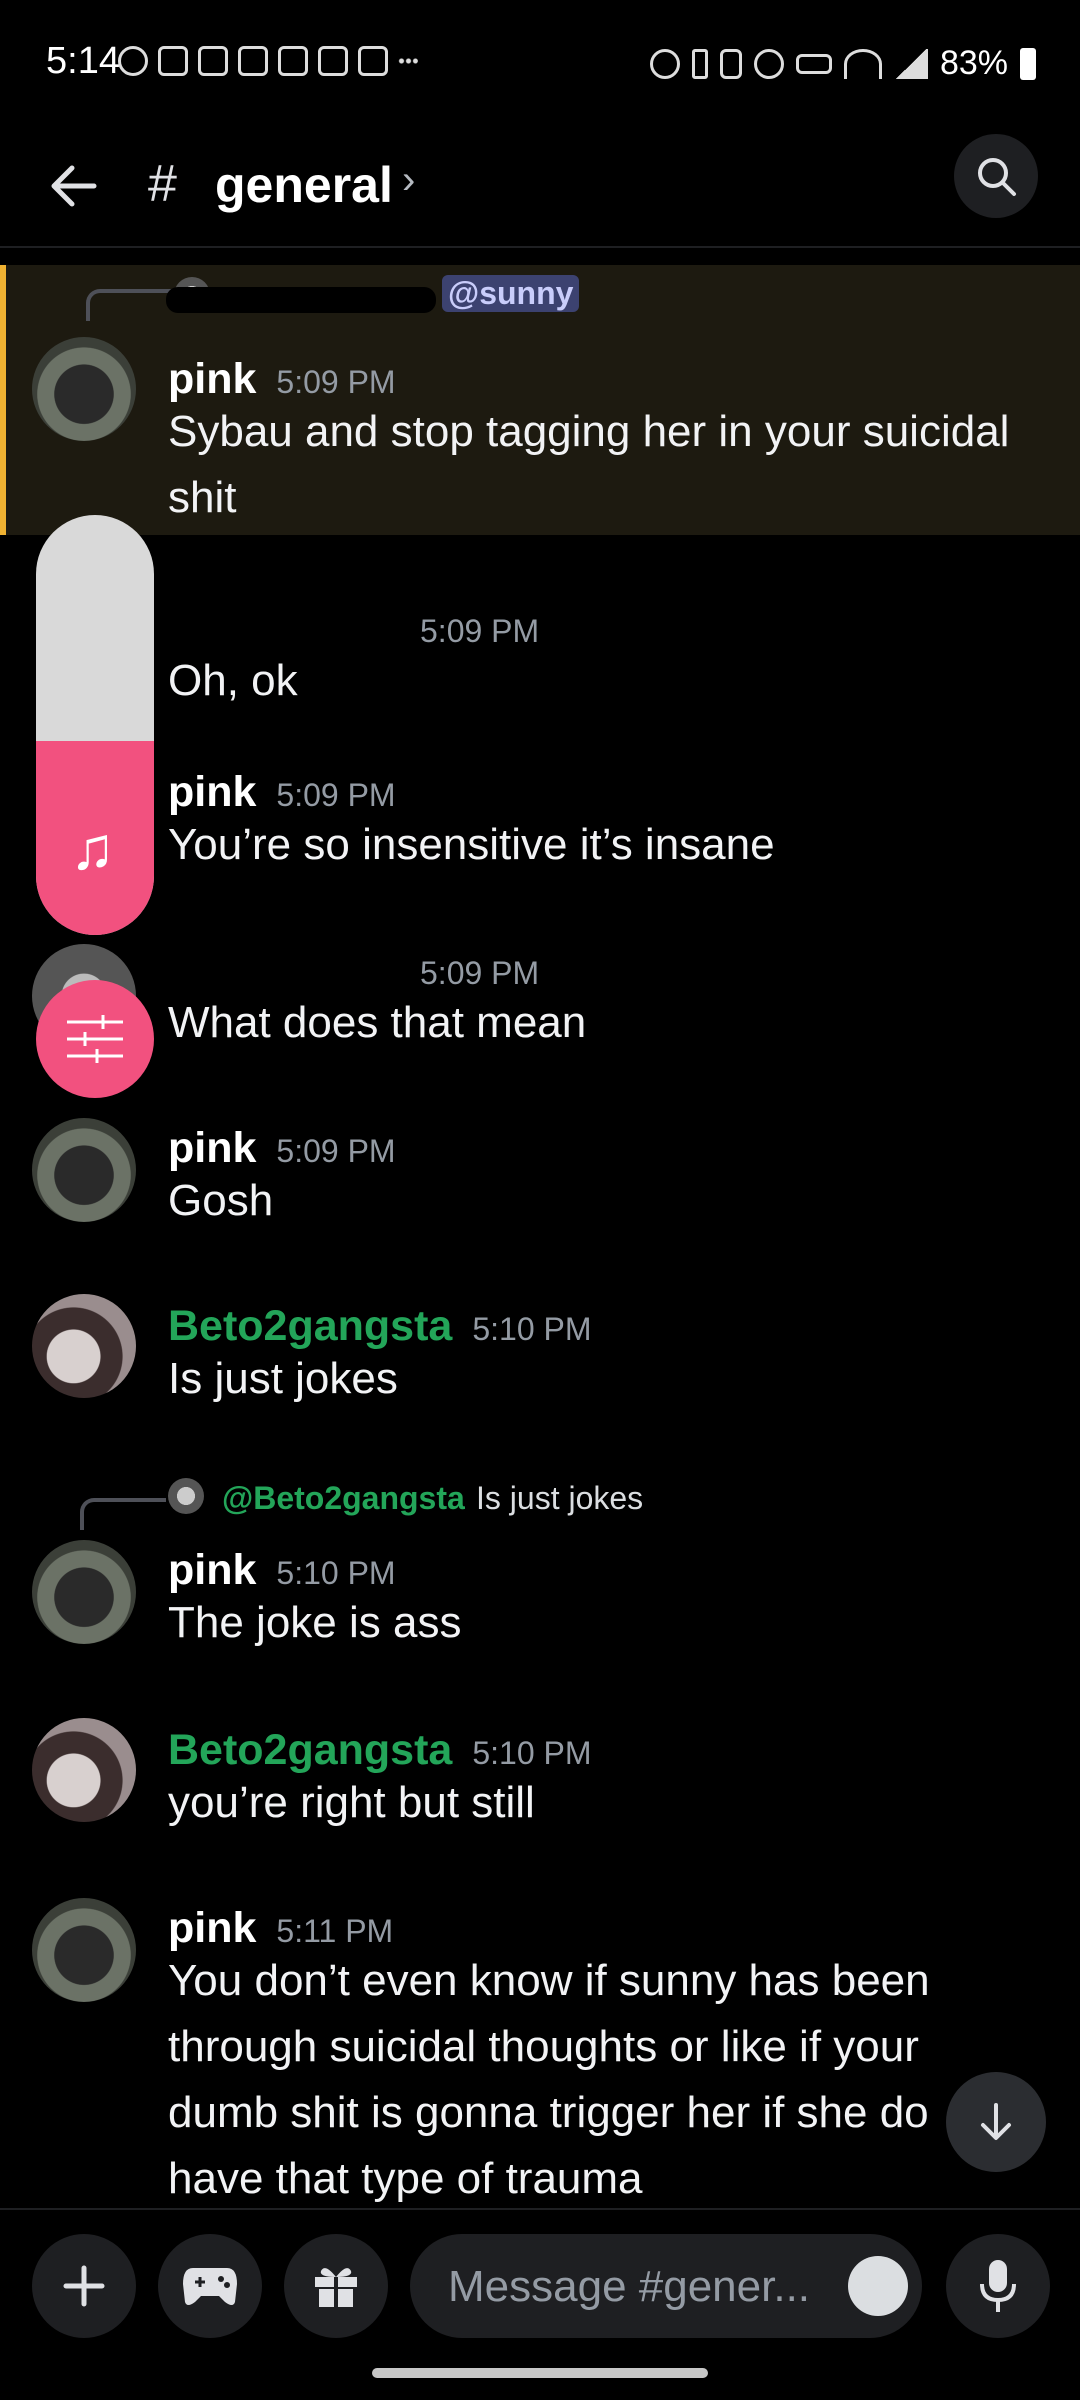 Image resolution: width=1080 pixels, height=2400 pixels. Describe the element at coordinates (315, 1622) in the screenshot. I see `message-text: The joke is ass` at that location.